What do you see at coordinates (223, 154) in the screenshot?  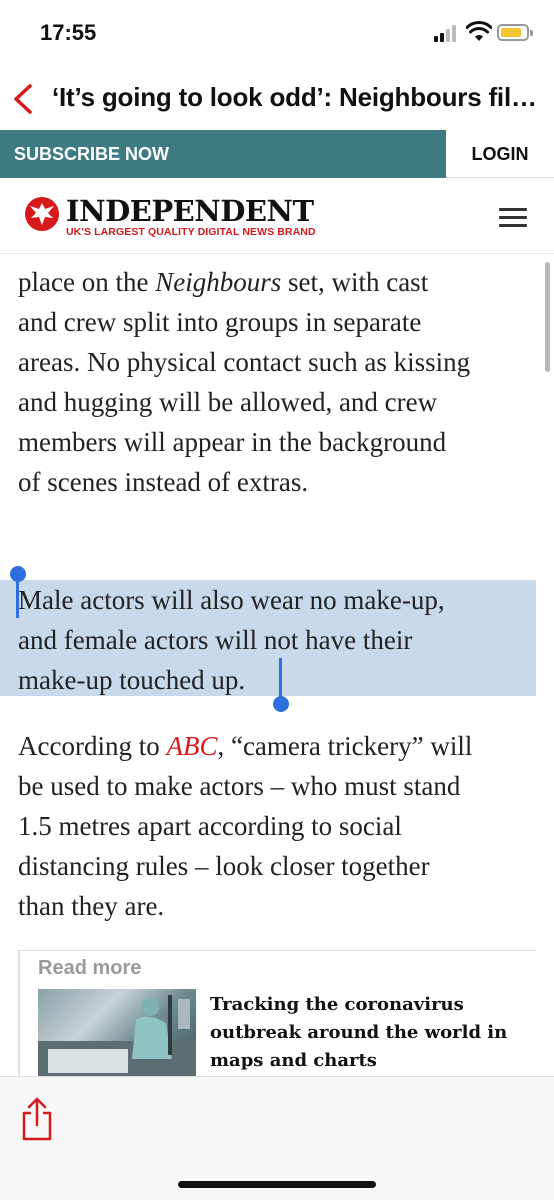 I see `subscribe-button: SUBSCRIBE NOW` at bounding box center [223, 154].